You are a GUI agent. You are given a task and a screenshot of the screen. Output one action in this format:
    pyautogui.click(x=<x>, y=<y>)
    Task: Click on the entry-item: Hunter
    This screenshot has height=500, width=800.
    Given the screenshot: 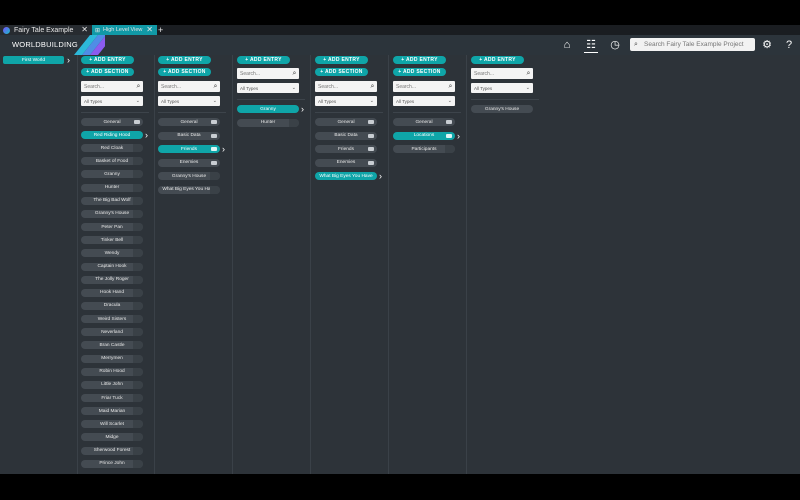 What is the action you would take?
    pyautogui.click(x=112, y=187)
    